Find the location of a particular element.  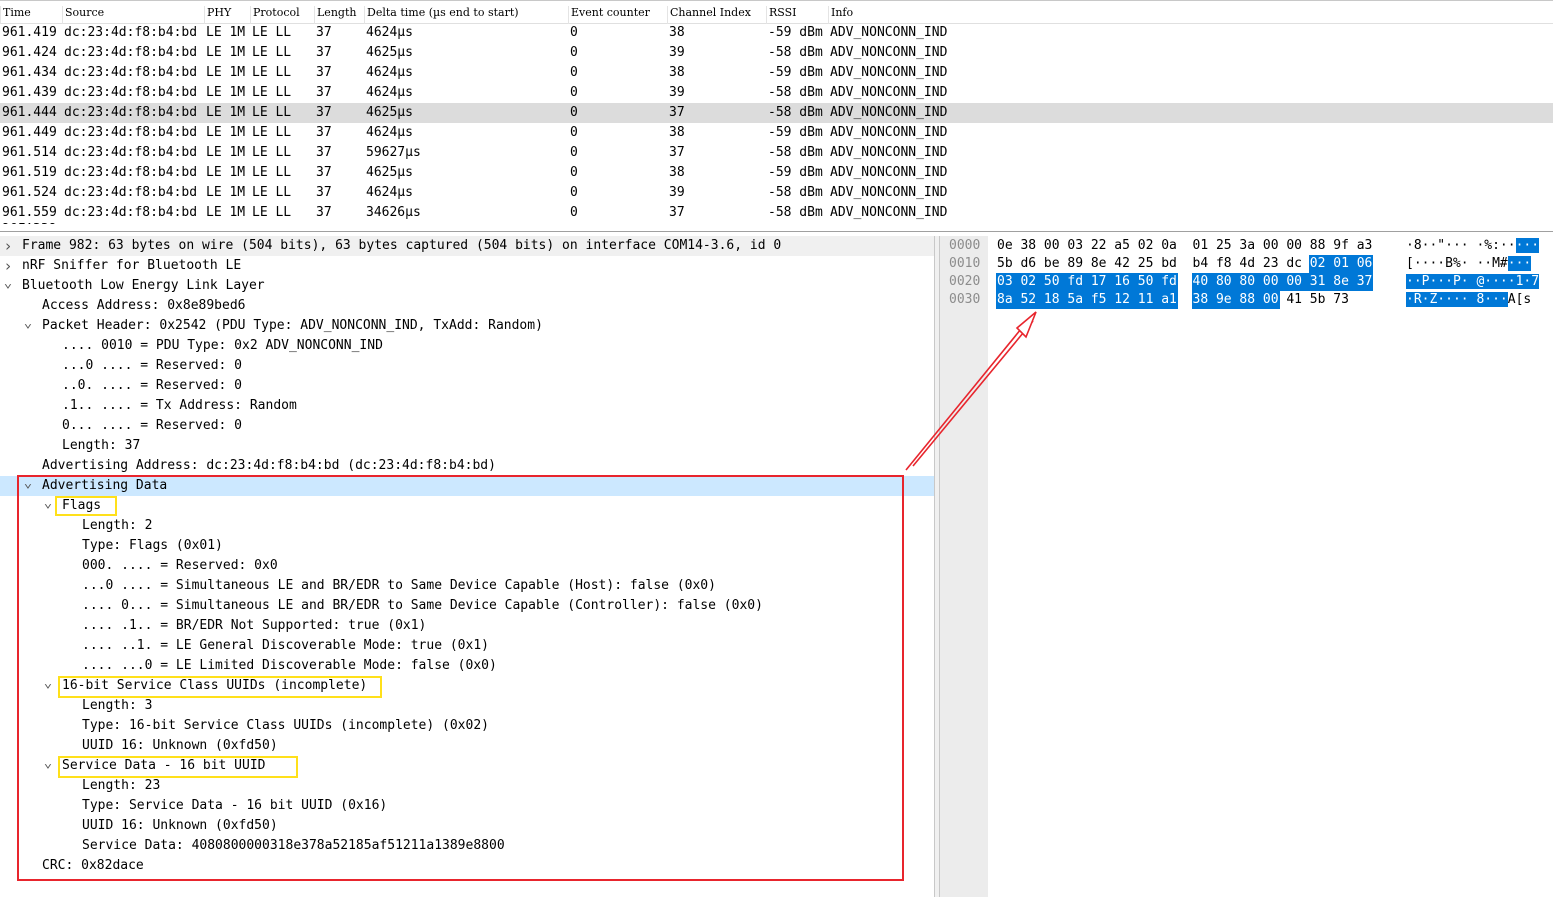

col-protocol: Protocol is located at coordinates (275, 15).